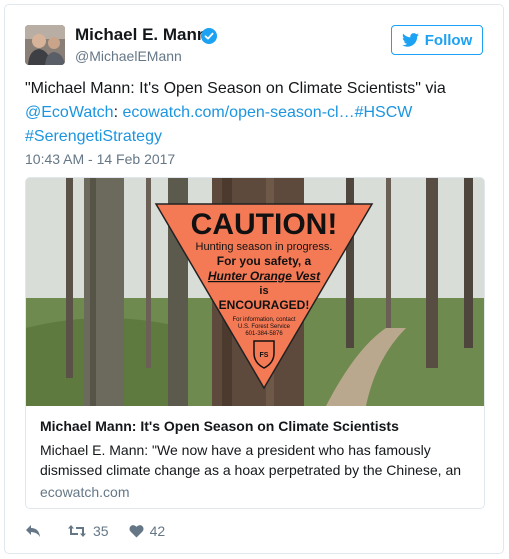  Describe the element at coordinates (410, 40) in the screenshot. I see `twitter-bird-icon` at that location.